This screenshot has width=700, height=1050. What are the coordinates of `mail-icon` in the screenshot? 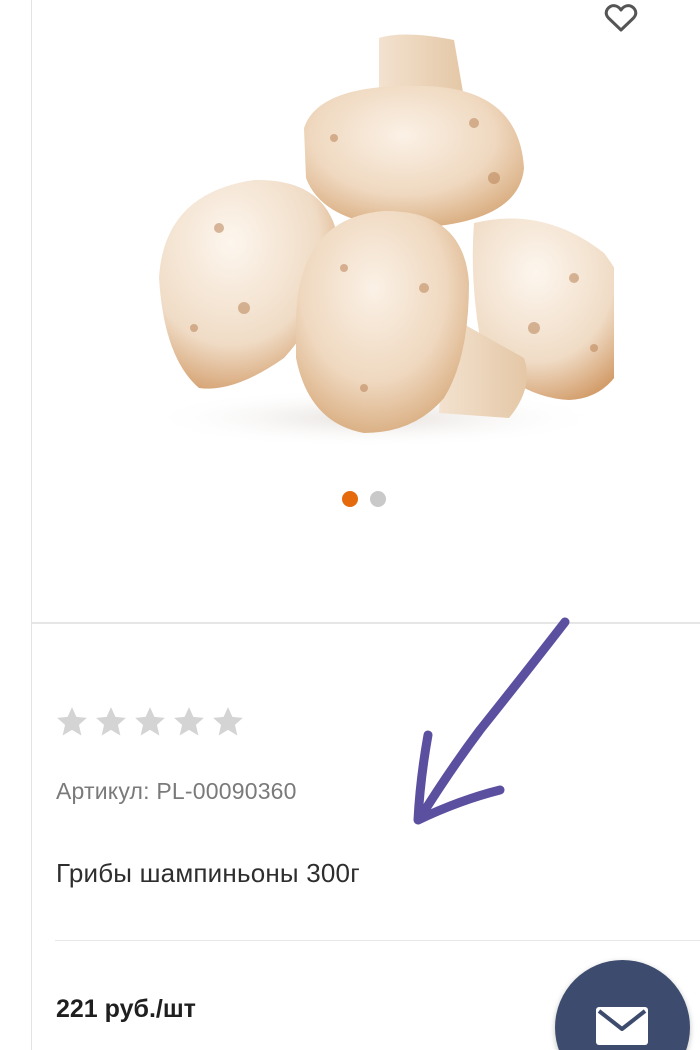 It's located at (622, 1026).